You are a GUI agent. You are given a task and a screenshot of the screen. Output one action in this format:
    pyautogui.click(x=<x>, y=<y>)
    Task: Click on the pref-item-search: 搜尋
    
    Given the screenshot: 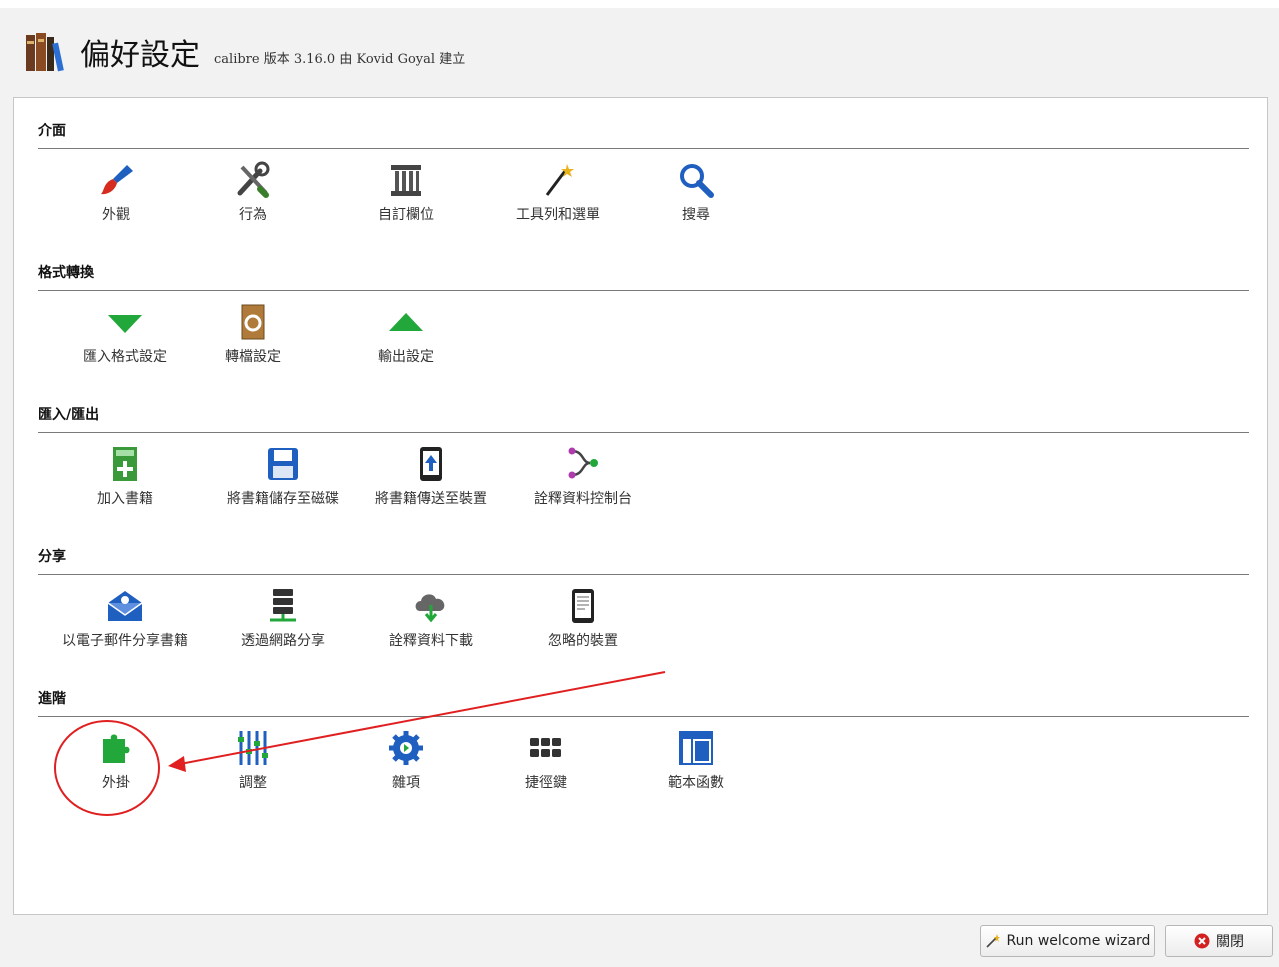 What is the action you would take?
    pyautogui.click(x=696, y=195)
    